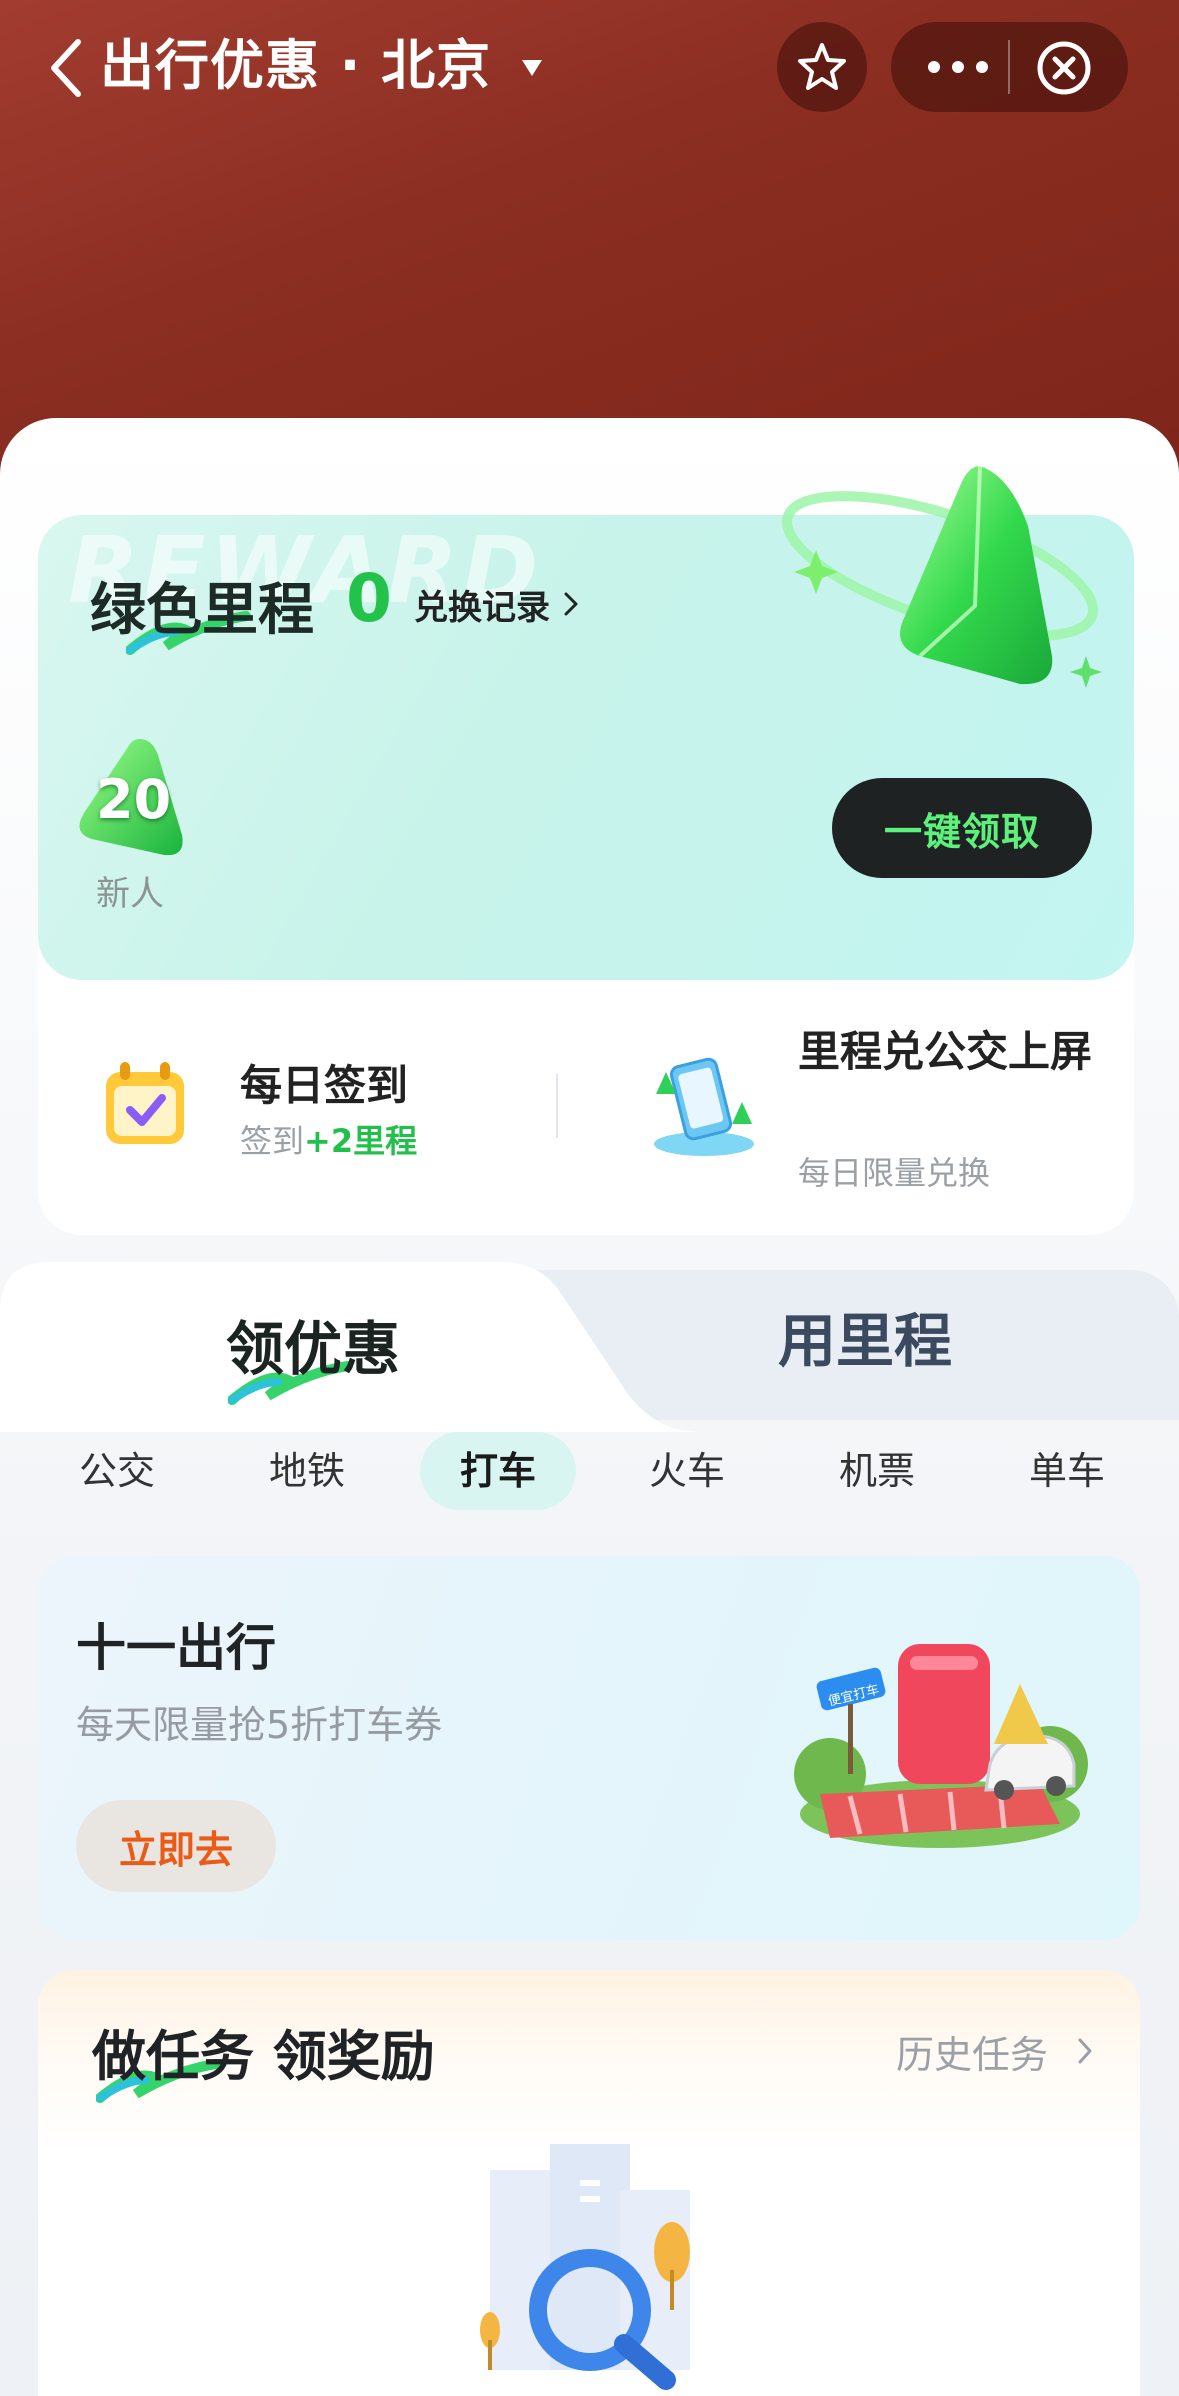 The height and width of the screenshot is (2396, 1179). What do you see at coordinates (307, 1471) in the screenshot?
I see `category-subway: 地铁` at bounding box center [307, 1471].